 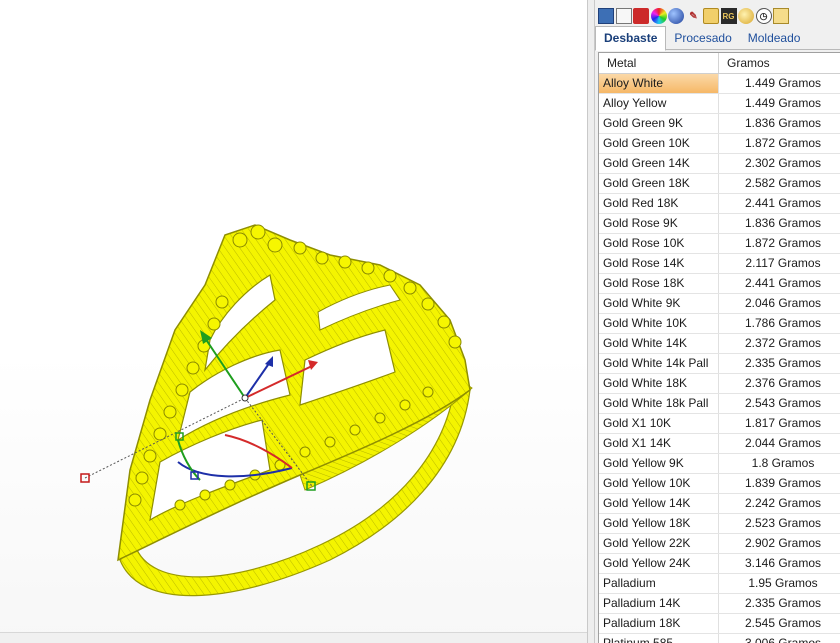 I want to click on metal-cell: Gold Rose 14K, so click(x=659, y=263).